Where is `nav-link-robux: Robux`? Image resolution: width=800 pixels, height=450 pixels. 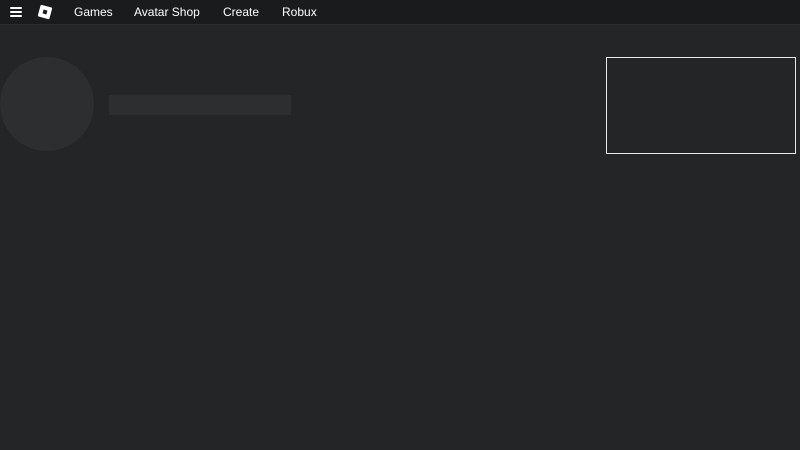 nav-link-robux: Robux is located at coordinates (299, 12).